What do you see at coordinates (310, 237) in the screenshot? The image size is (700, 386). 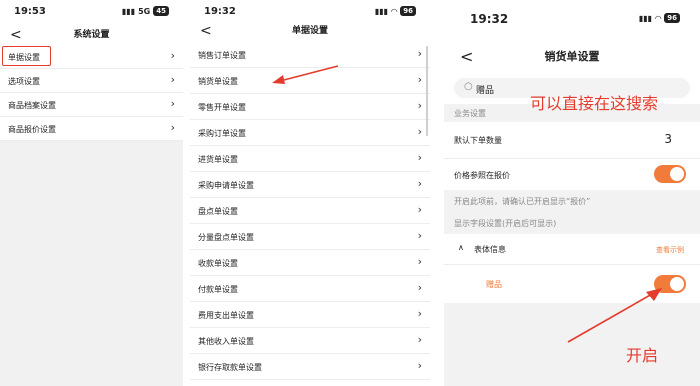 I see `document-item: 分量盘点单设置 ›` at bounding box center [310, 237].